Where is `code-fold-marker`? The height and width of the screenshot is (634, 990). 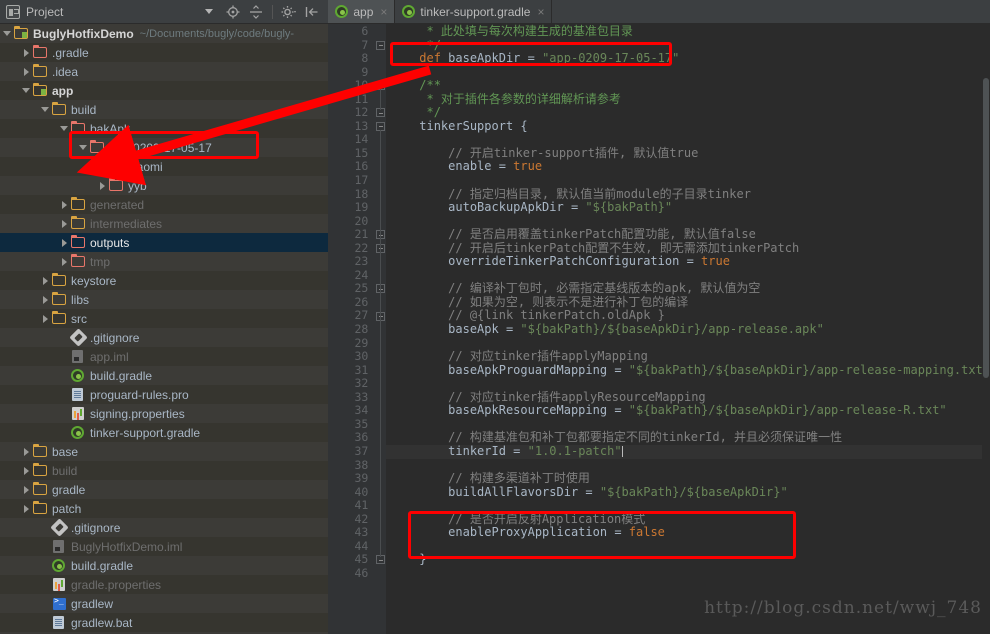
code-fold-marker is located at coordinates (381, 45).